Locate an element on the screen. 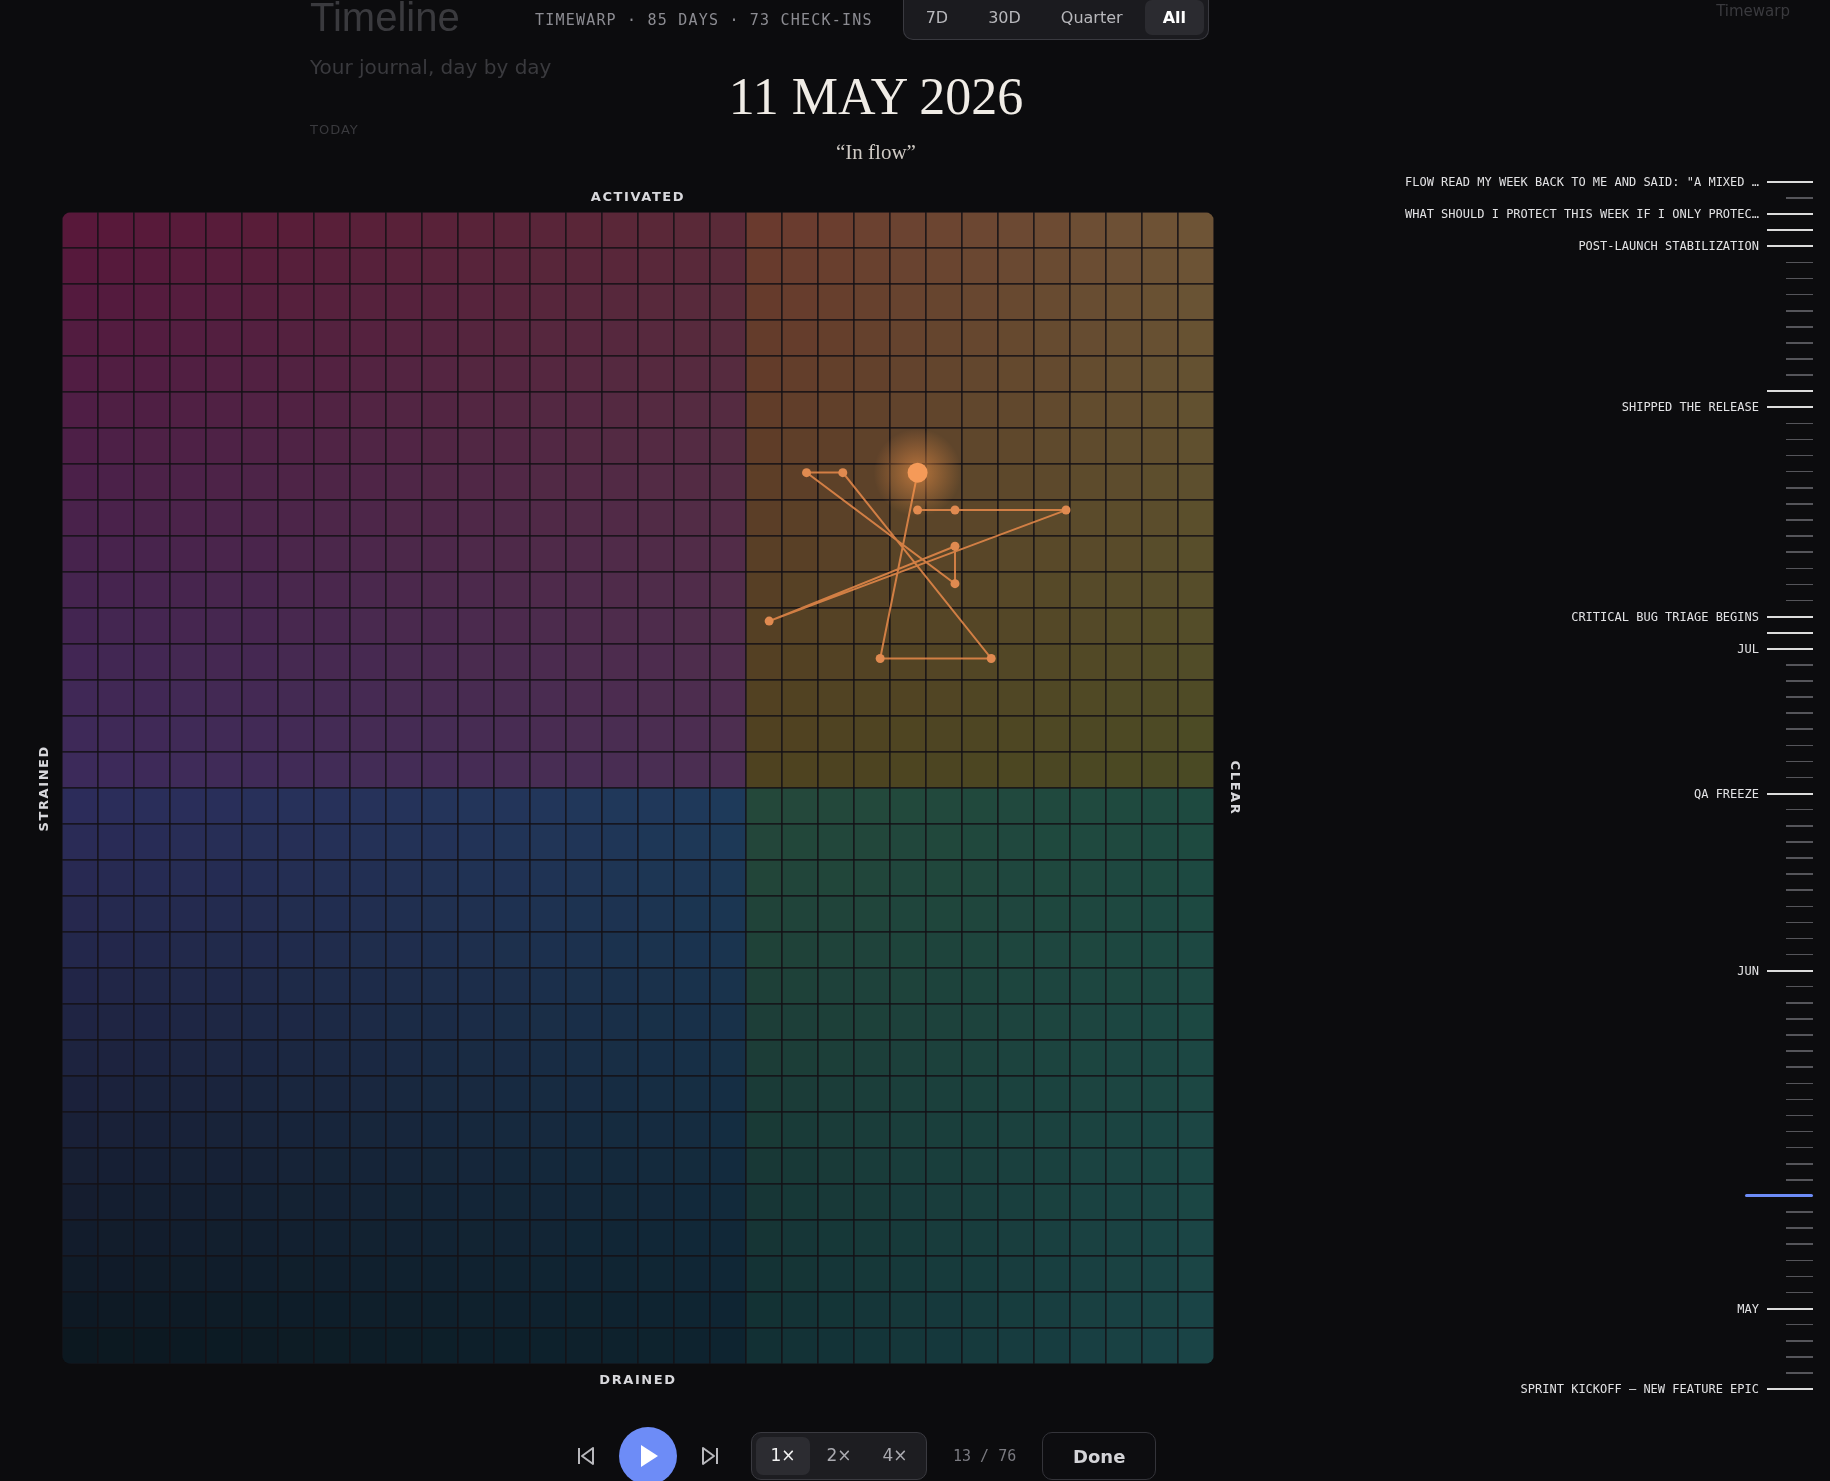 This screenshot has height=1481, width=1830. range-tab: 7D is located at coordinates (937, 17).